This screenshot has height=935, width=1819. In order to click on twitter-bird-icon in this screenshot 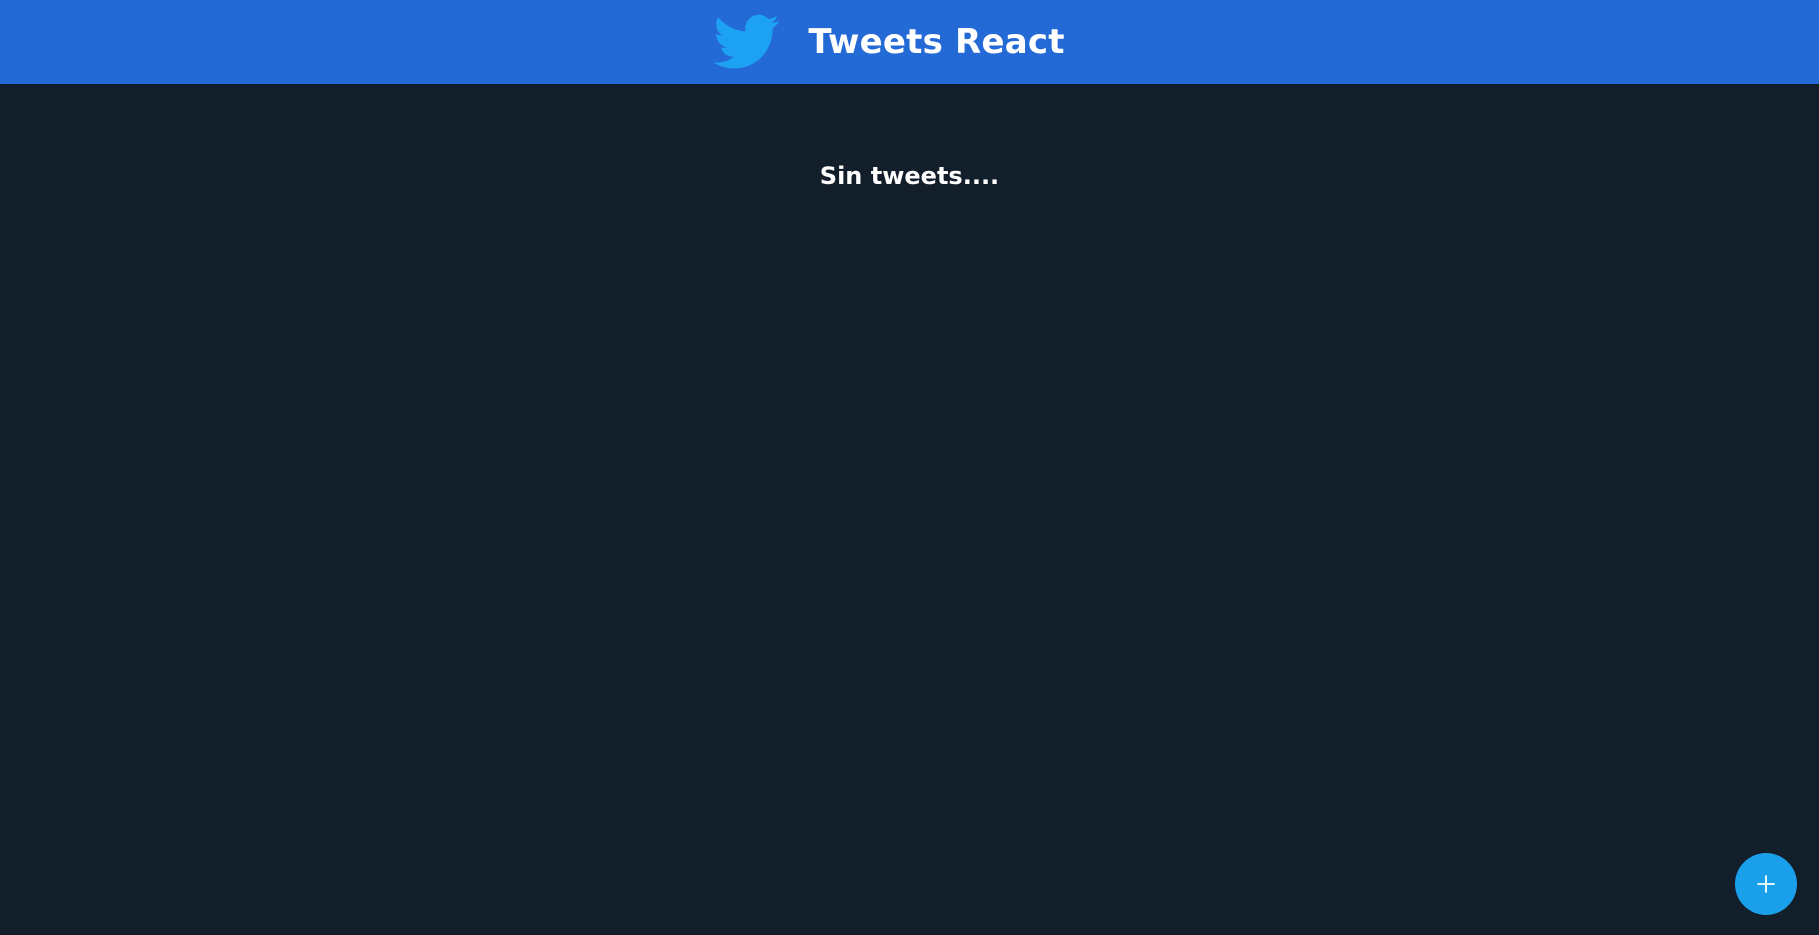, I will do `click(747, 41)`.